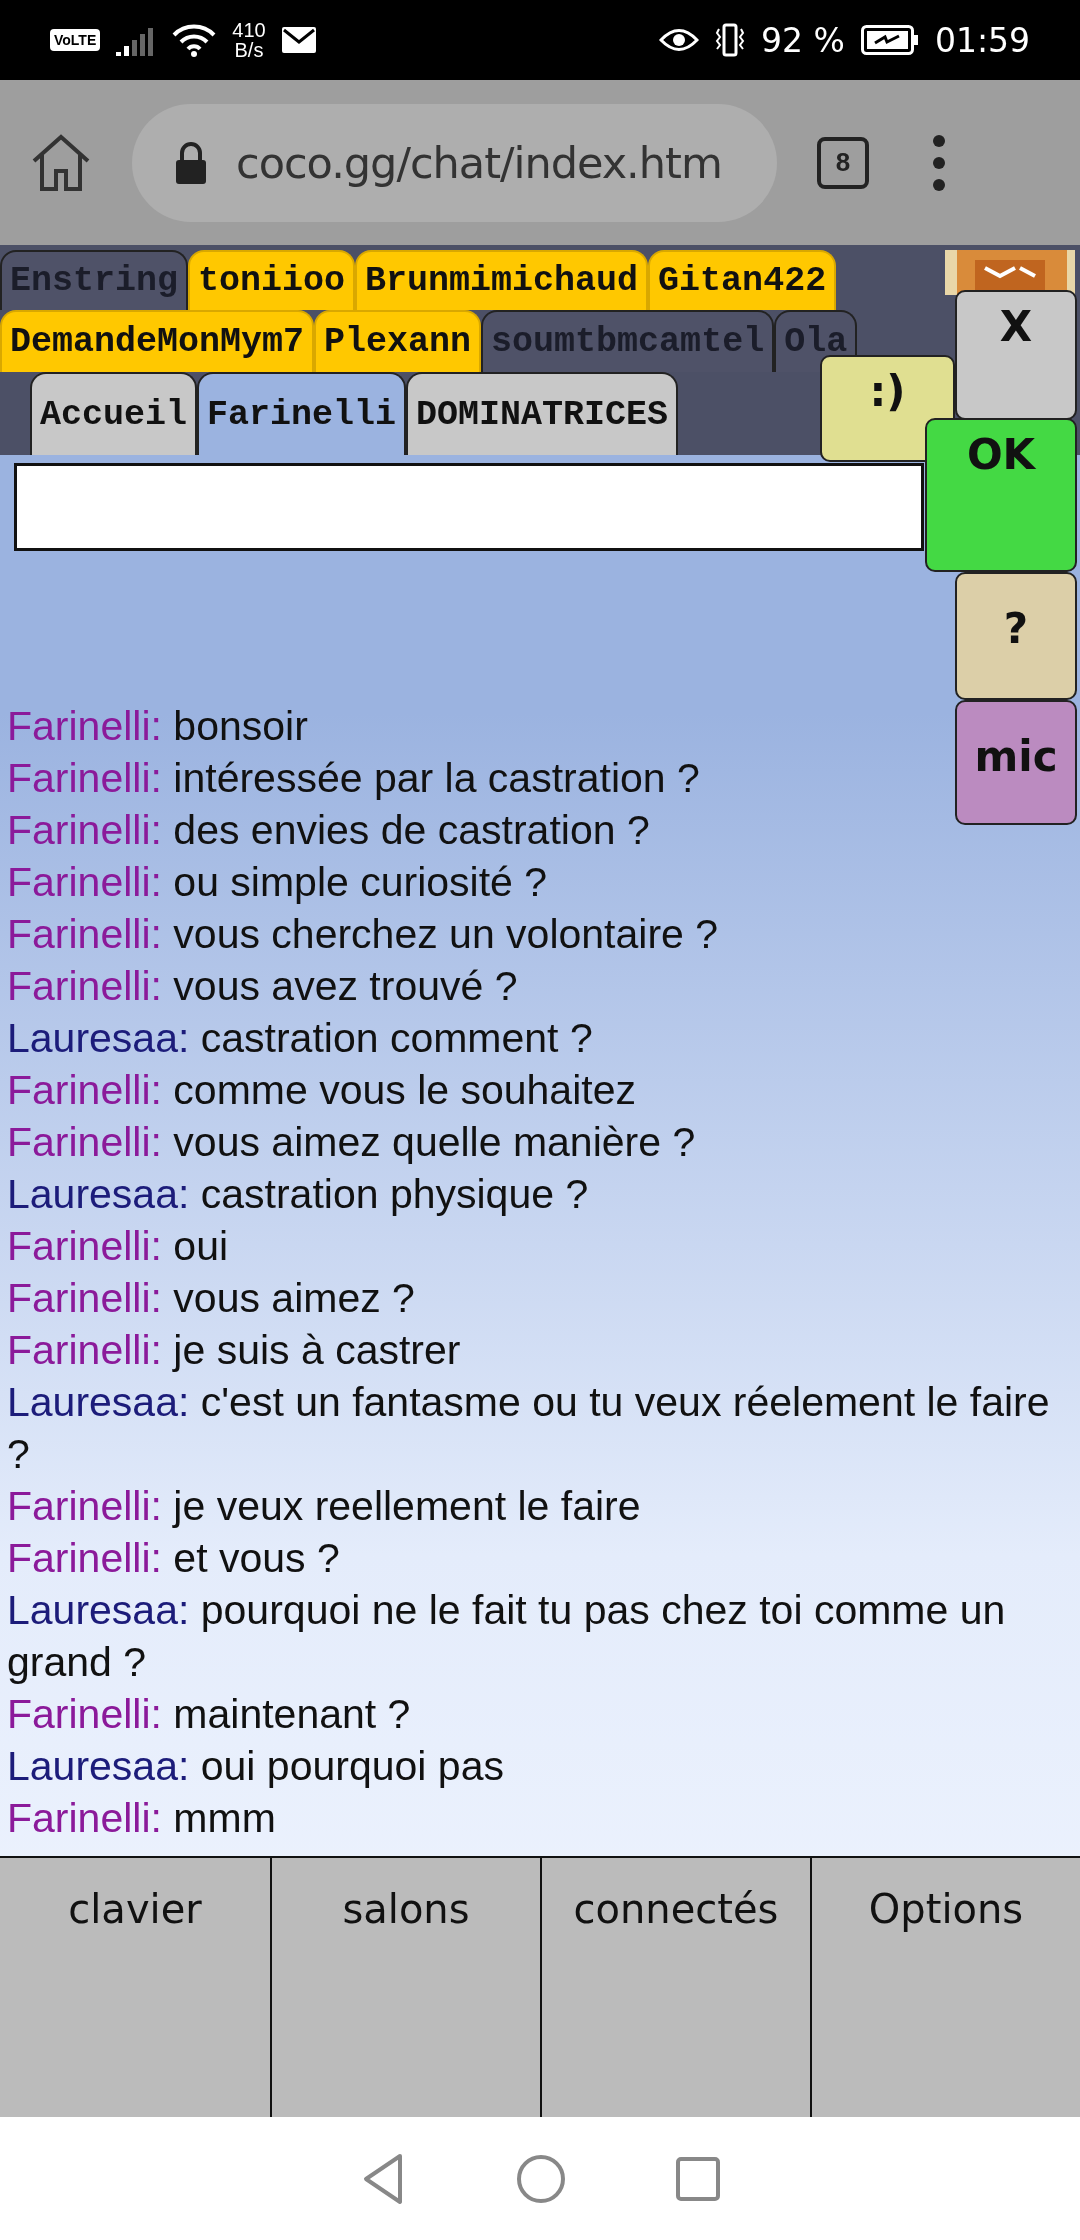  What do you see at coordinates (398, 341) in the screenshot?
I see `chat-tab: Plexann` at bounding box center [398, 341].